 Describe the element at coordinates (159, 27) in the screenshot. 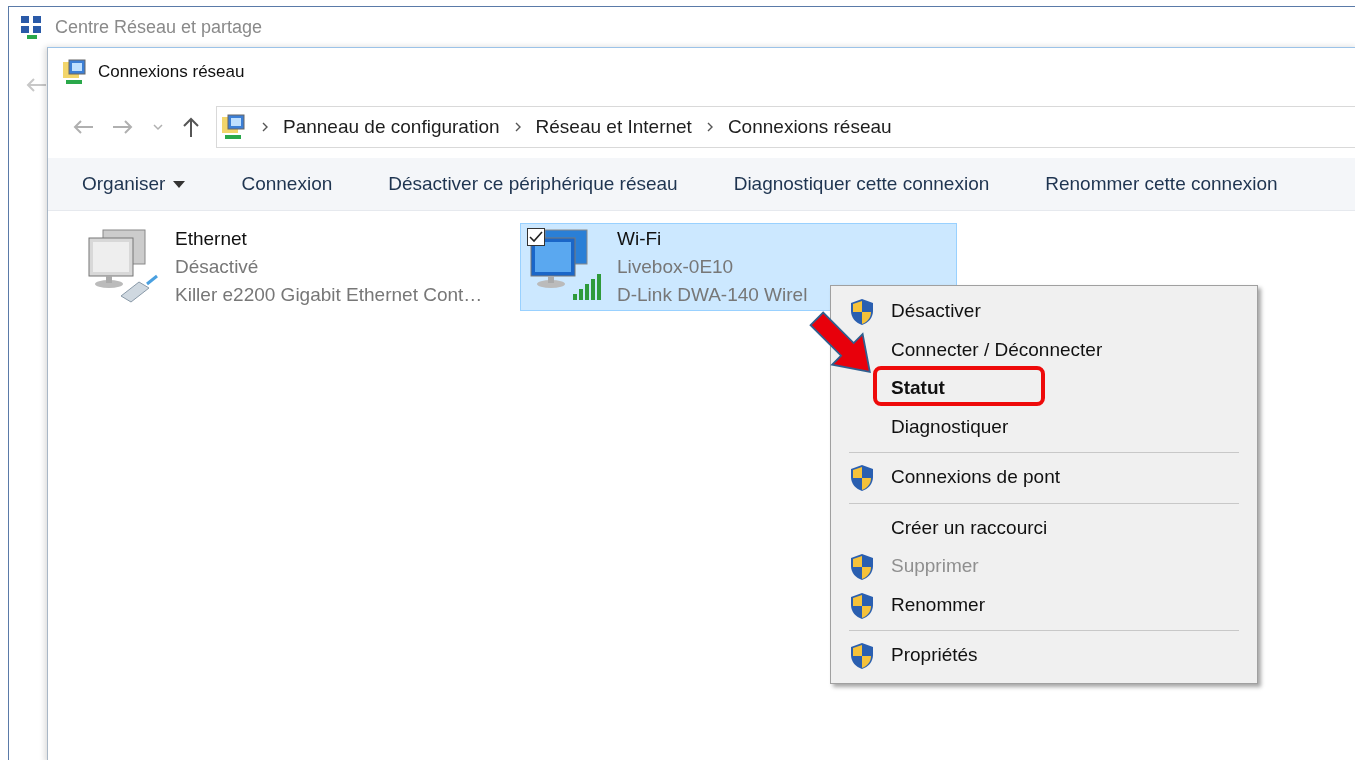

I see `window-title: Centre Réseau et partage` at that location.